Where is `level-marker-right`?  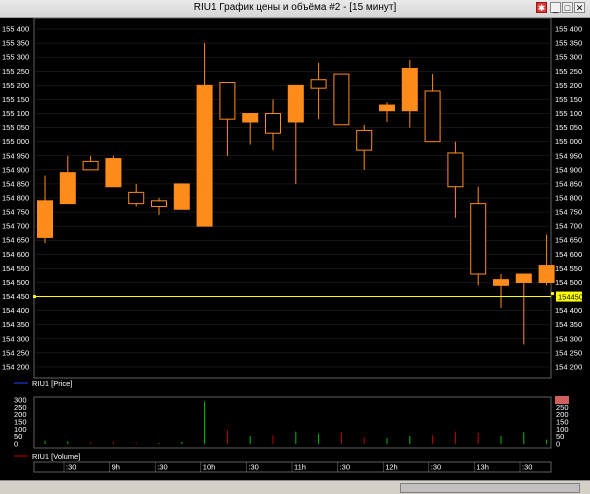
level-marker-right is located at coordinates (552, 294).